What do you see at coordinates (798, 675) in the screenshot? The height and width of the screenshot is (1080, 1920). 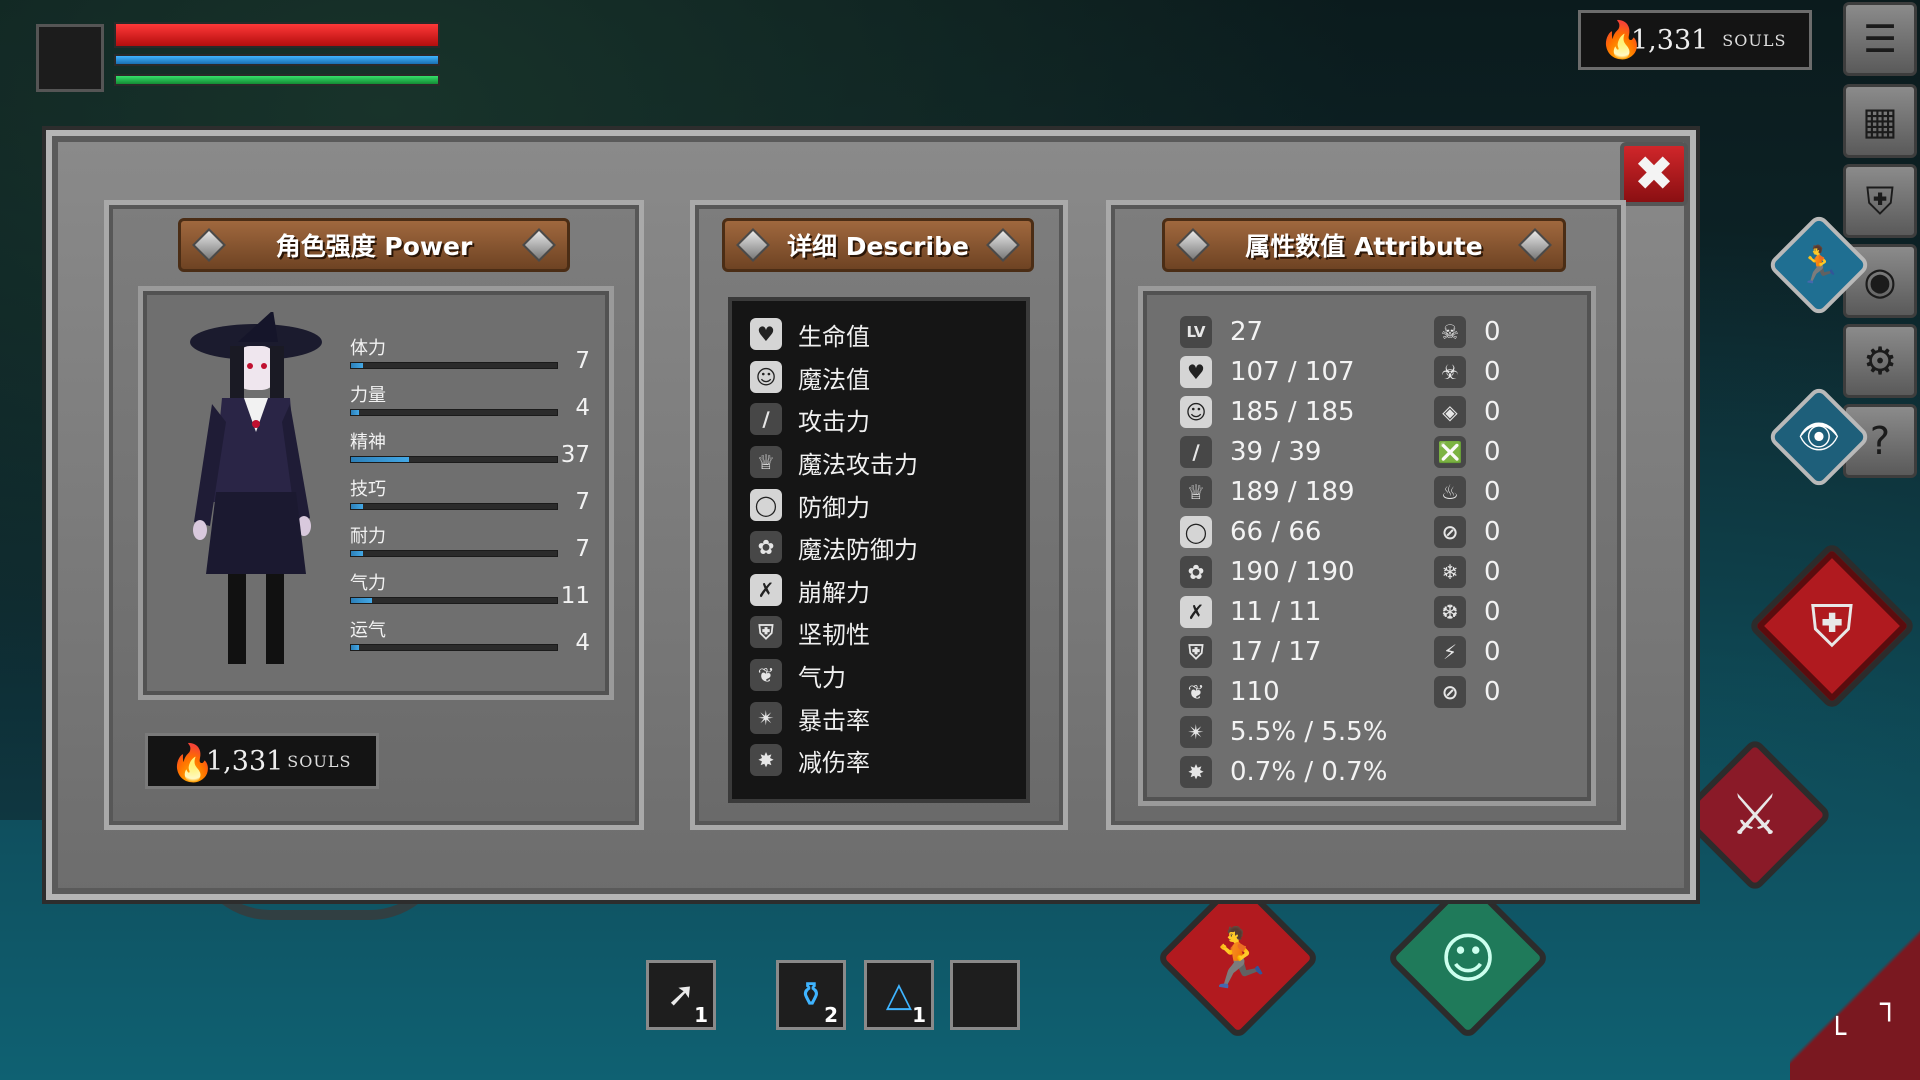 I see `describe-item: ❦ 气力` at bounding box center [798, 675].